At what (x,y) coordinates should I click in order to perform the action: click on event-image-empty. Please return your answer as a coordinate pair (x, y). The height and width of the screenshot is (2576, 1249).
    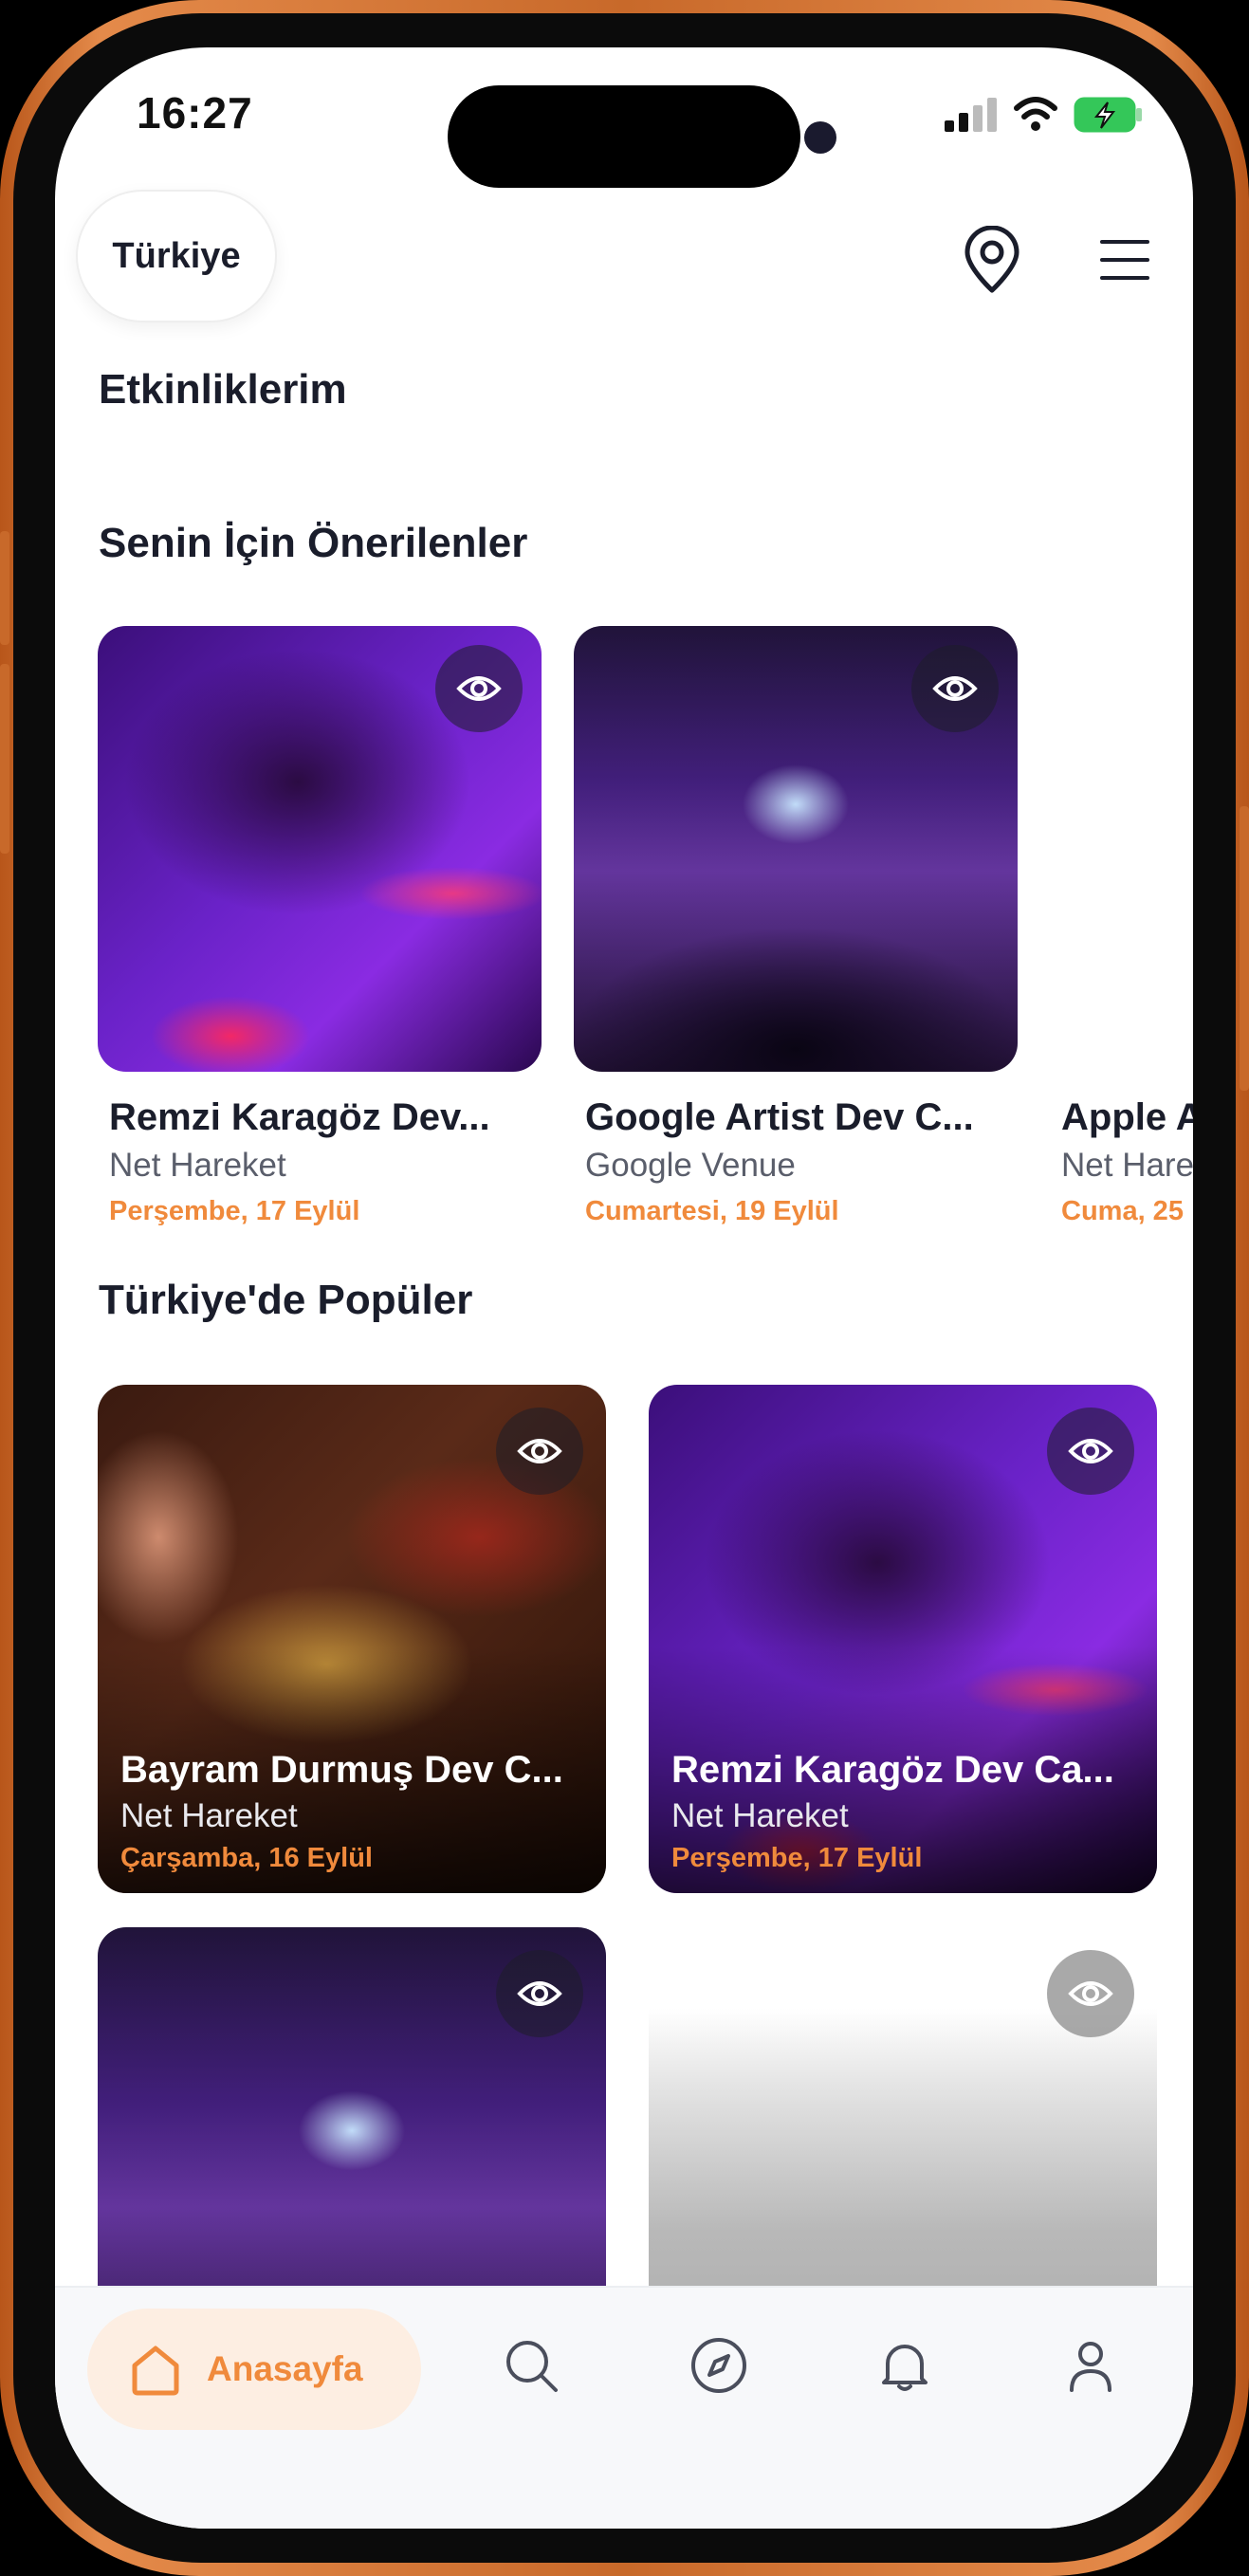
    Looking at the image, I should click on (1121, 849).